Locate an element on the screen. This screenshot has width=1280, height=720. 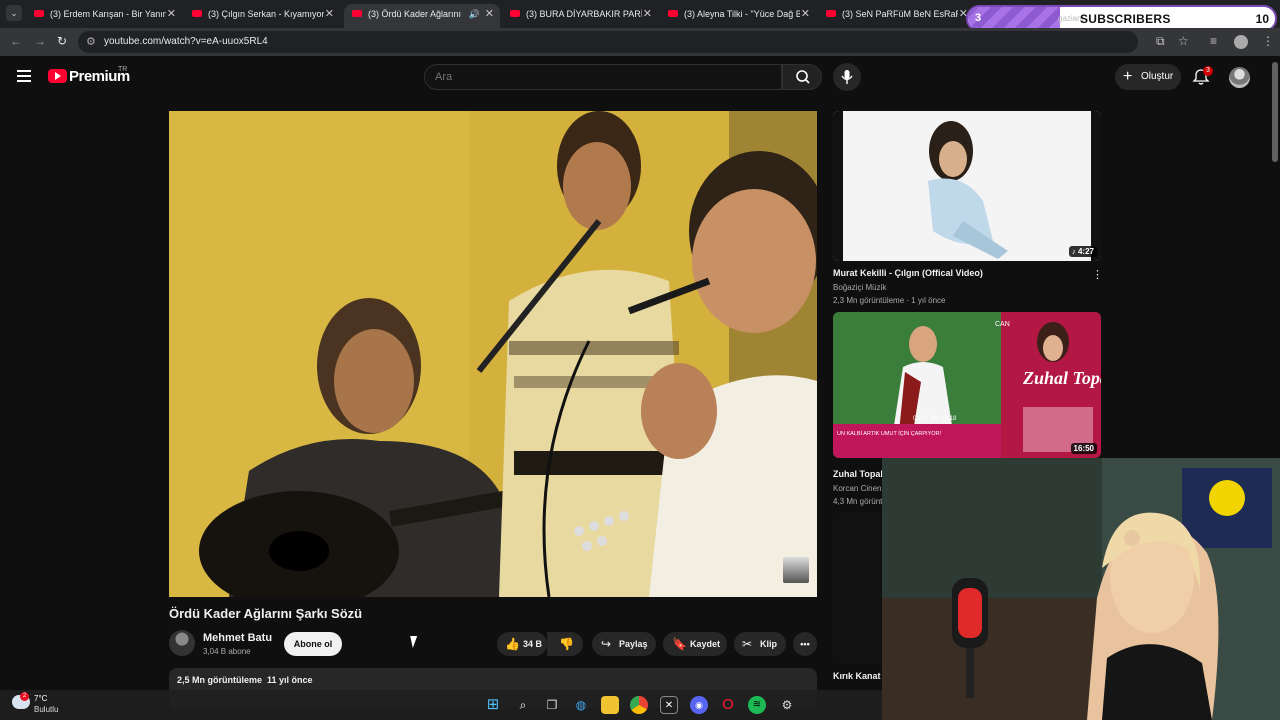
install-app-icon: ⧉ is located at coordinates (1160, 41).